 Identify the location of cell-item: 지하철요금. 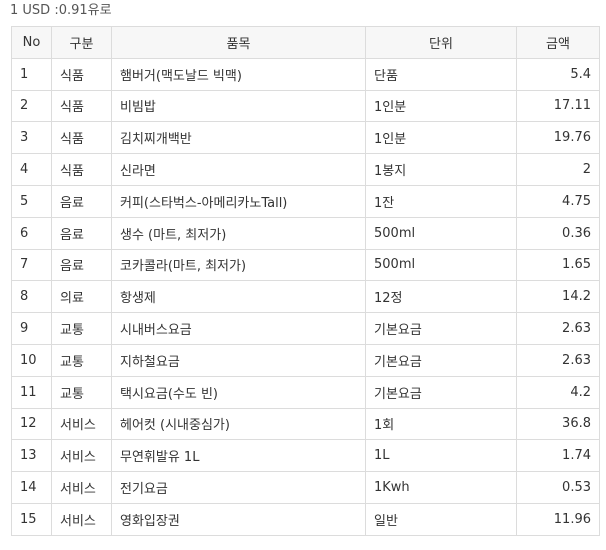
(238, 360).